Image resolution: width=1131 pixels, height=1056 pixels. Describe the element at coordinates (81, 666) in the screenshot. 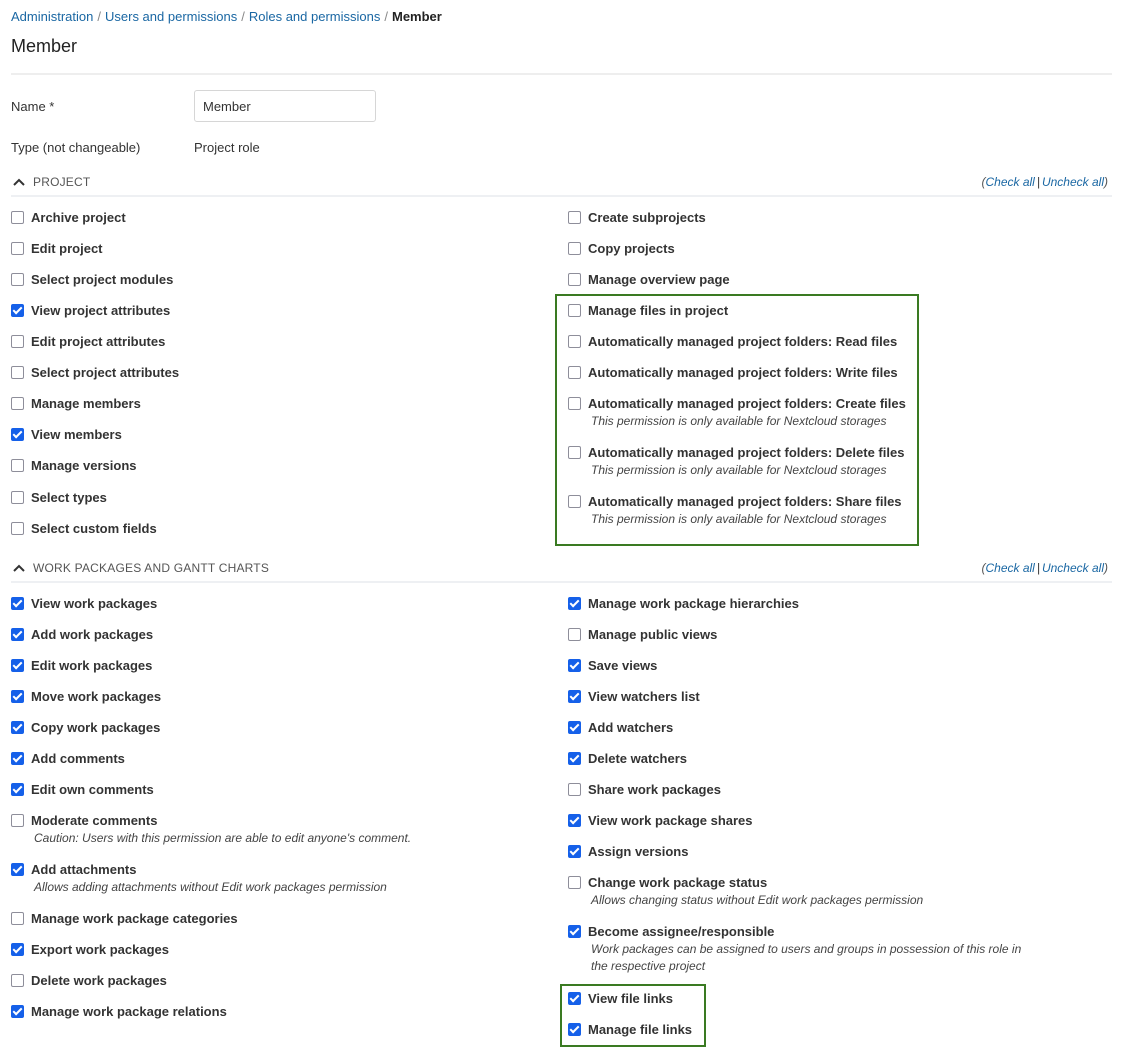

I see `permission-edit-work-packages: Edit work packages` at that location.